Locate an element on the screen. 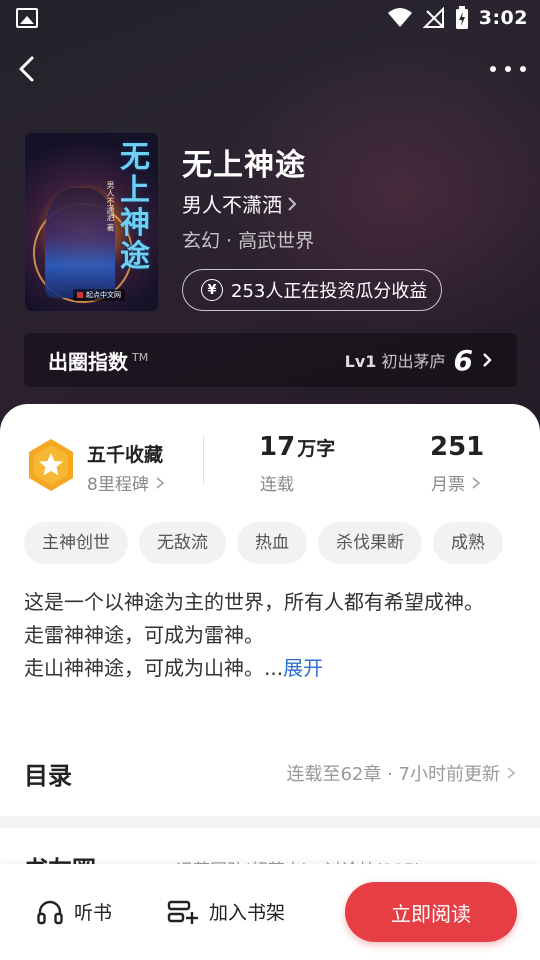 This screenshot has width=540, height=960. tag-chip: 成熟 is located at coordinates (468, 543).